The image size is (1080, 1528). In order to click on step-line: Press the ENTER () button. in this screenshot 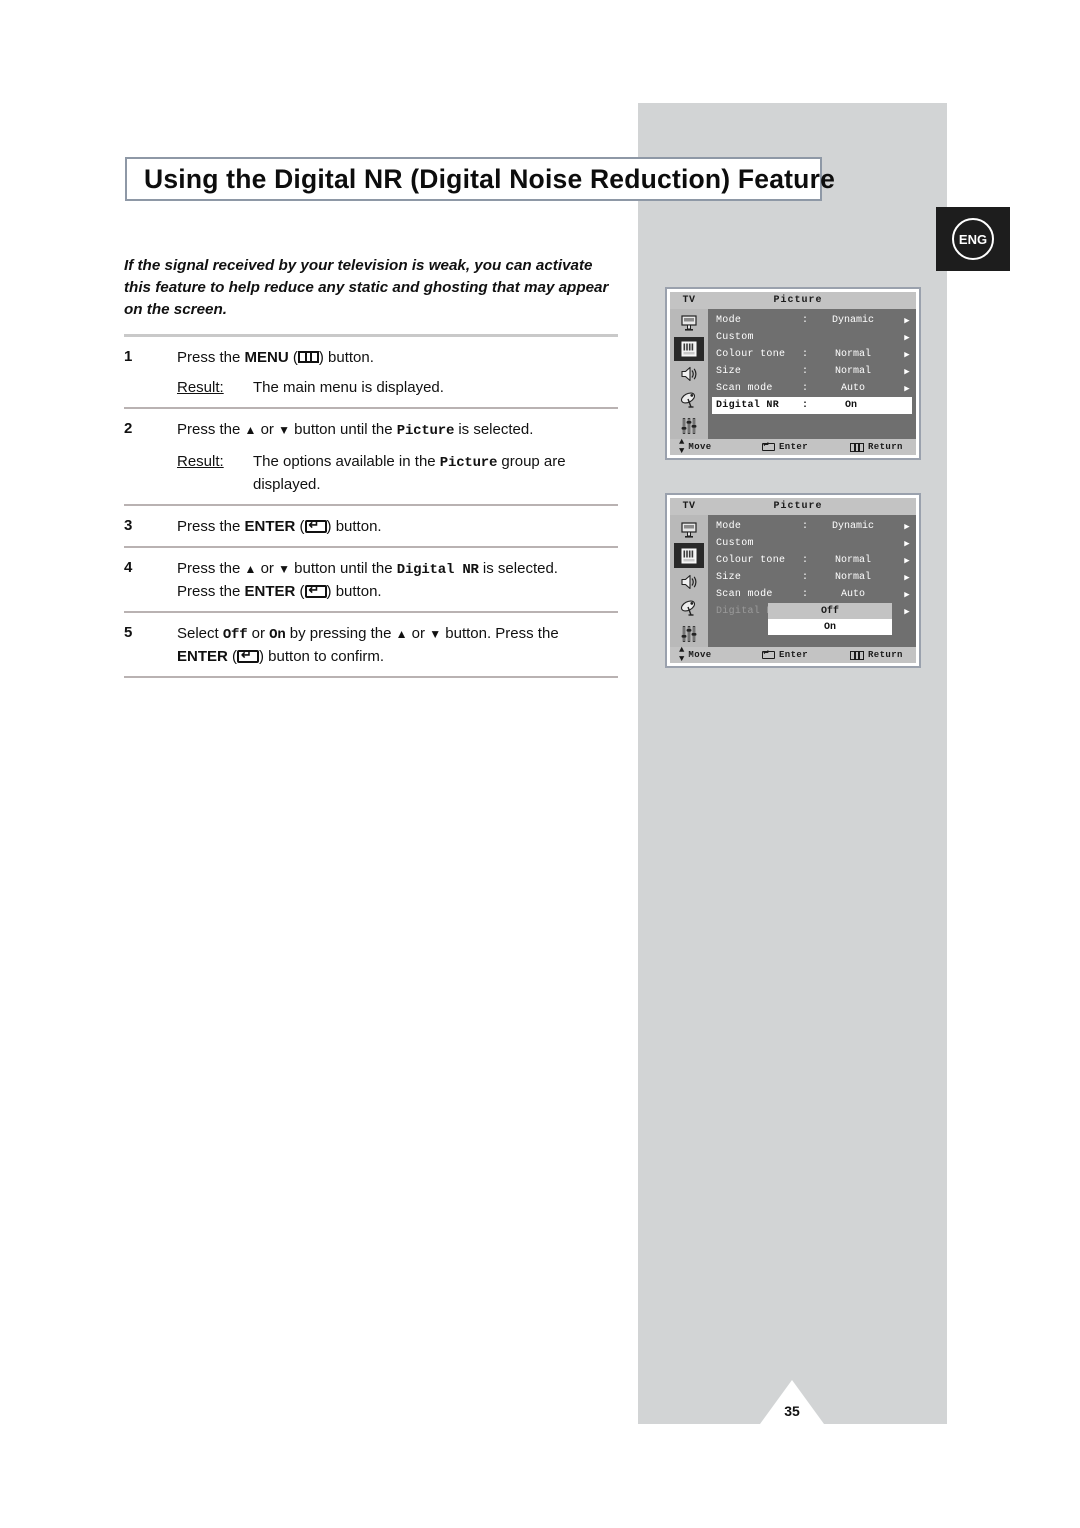, I will do `click(397, 591)`.